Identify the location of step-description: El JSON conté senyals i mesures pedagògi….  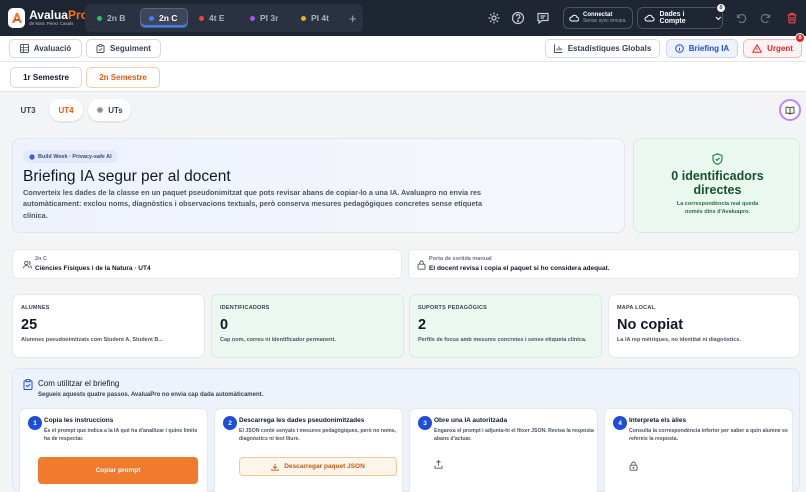
(318, 435).